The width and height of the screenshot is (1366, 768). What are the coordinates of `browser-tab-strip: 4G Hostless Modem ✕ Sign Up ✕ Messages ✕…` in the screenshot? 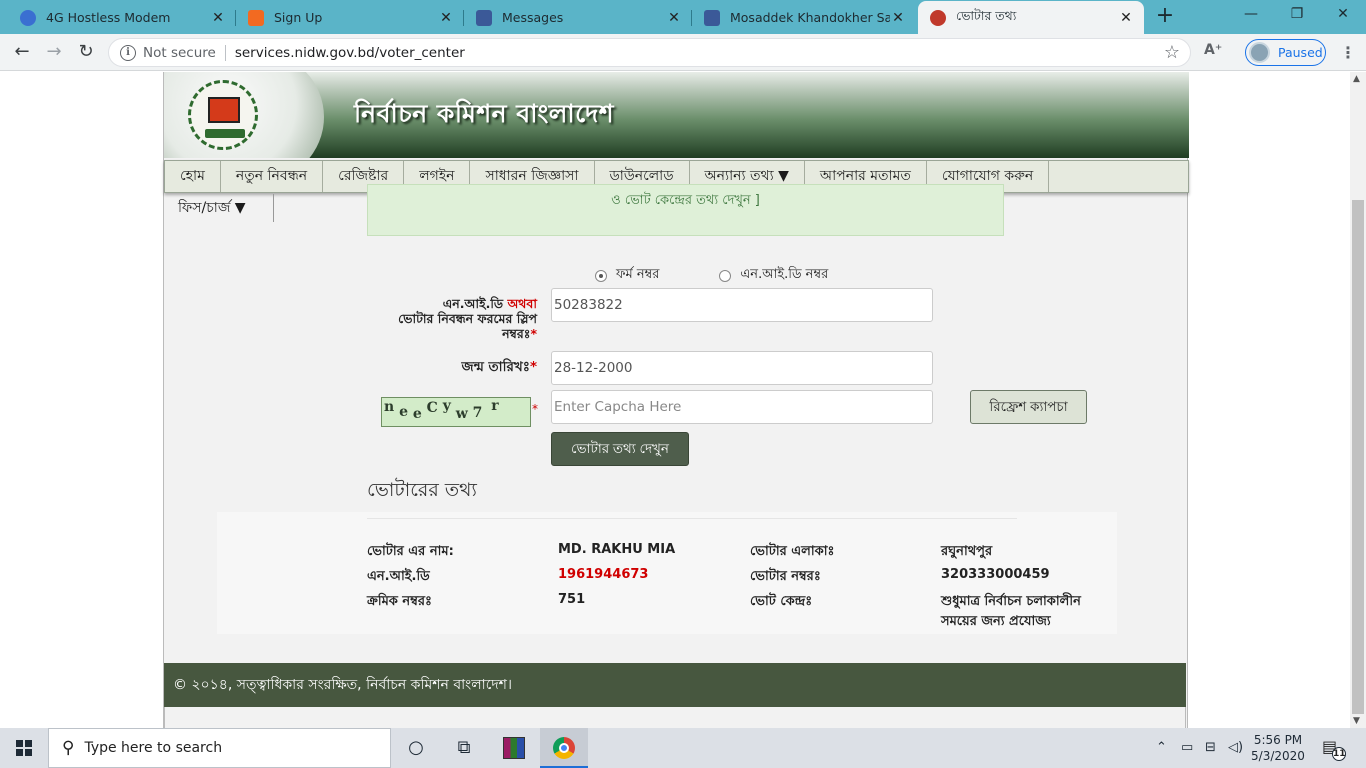 It's located at (683, 17).